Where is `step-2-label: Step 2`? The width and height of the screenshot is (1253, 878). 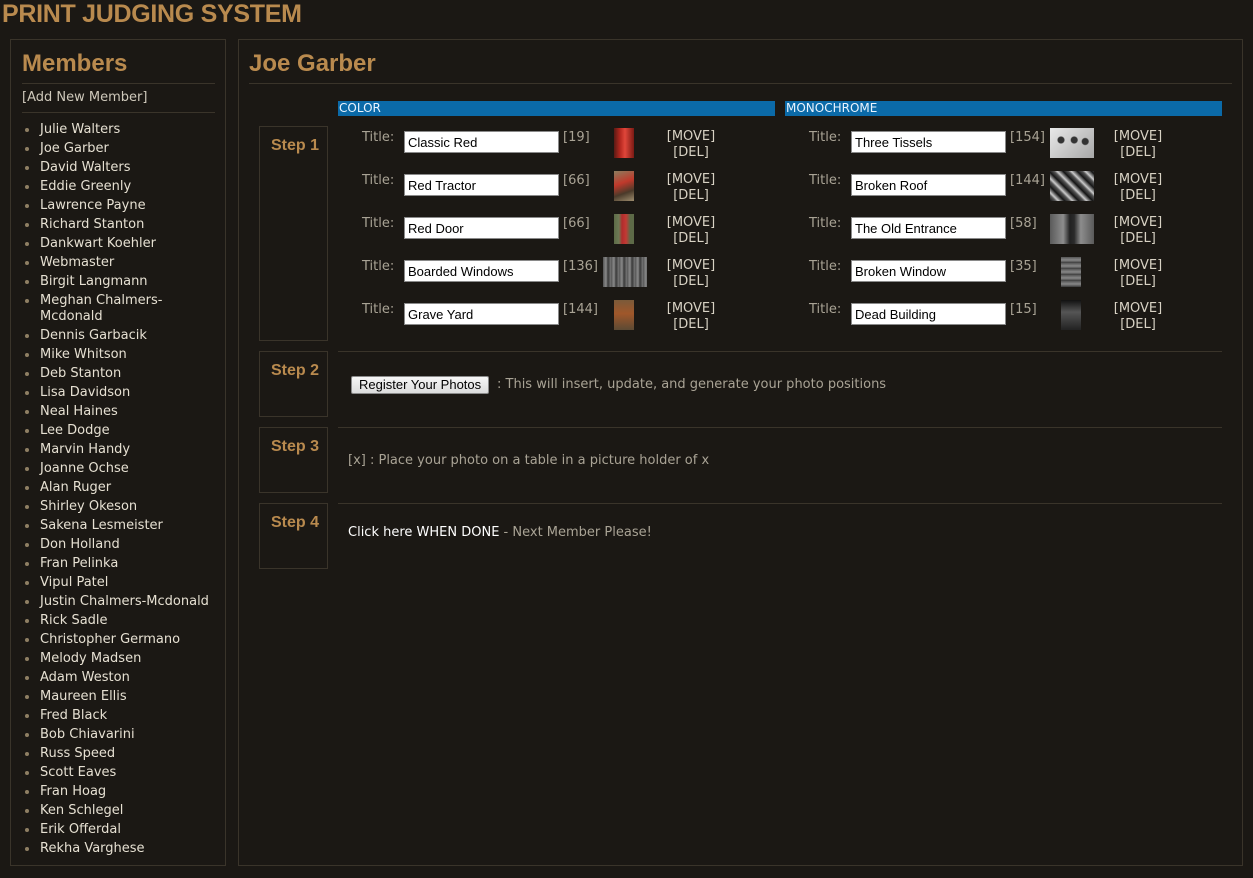
step-2-label: Step 2 is located at coordinates (295, 370).